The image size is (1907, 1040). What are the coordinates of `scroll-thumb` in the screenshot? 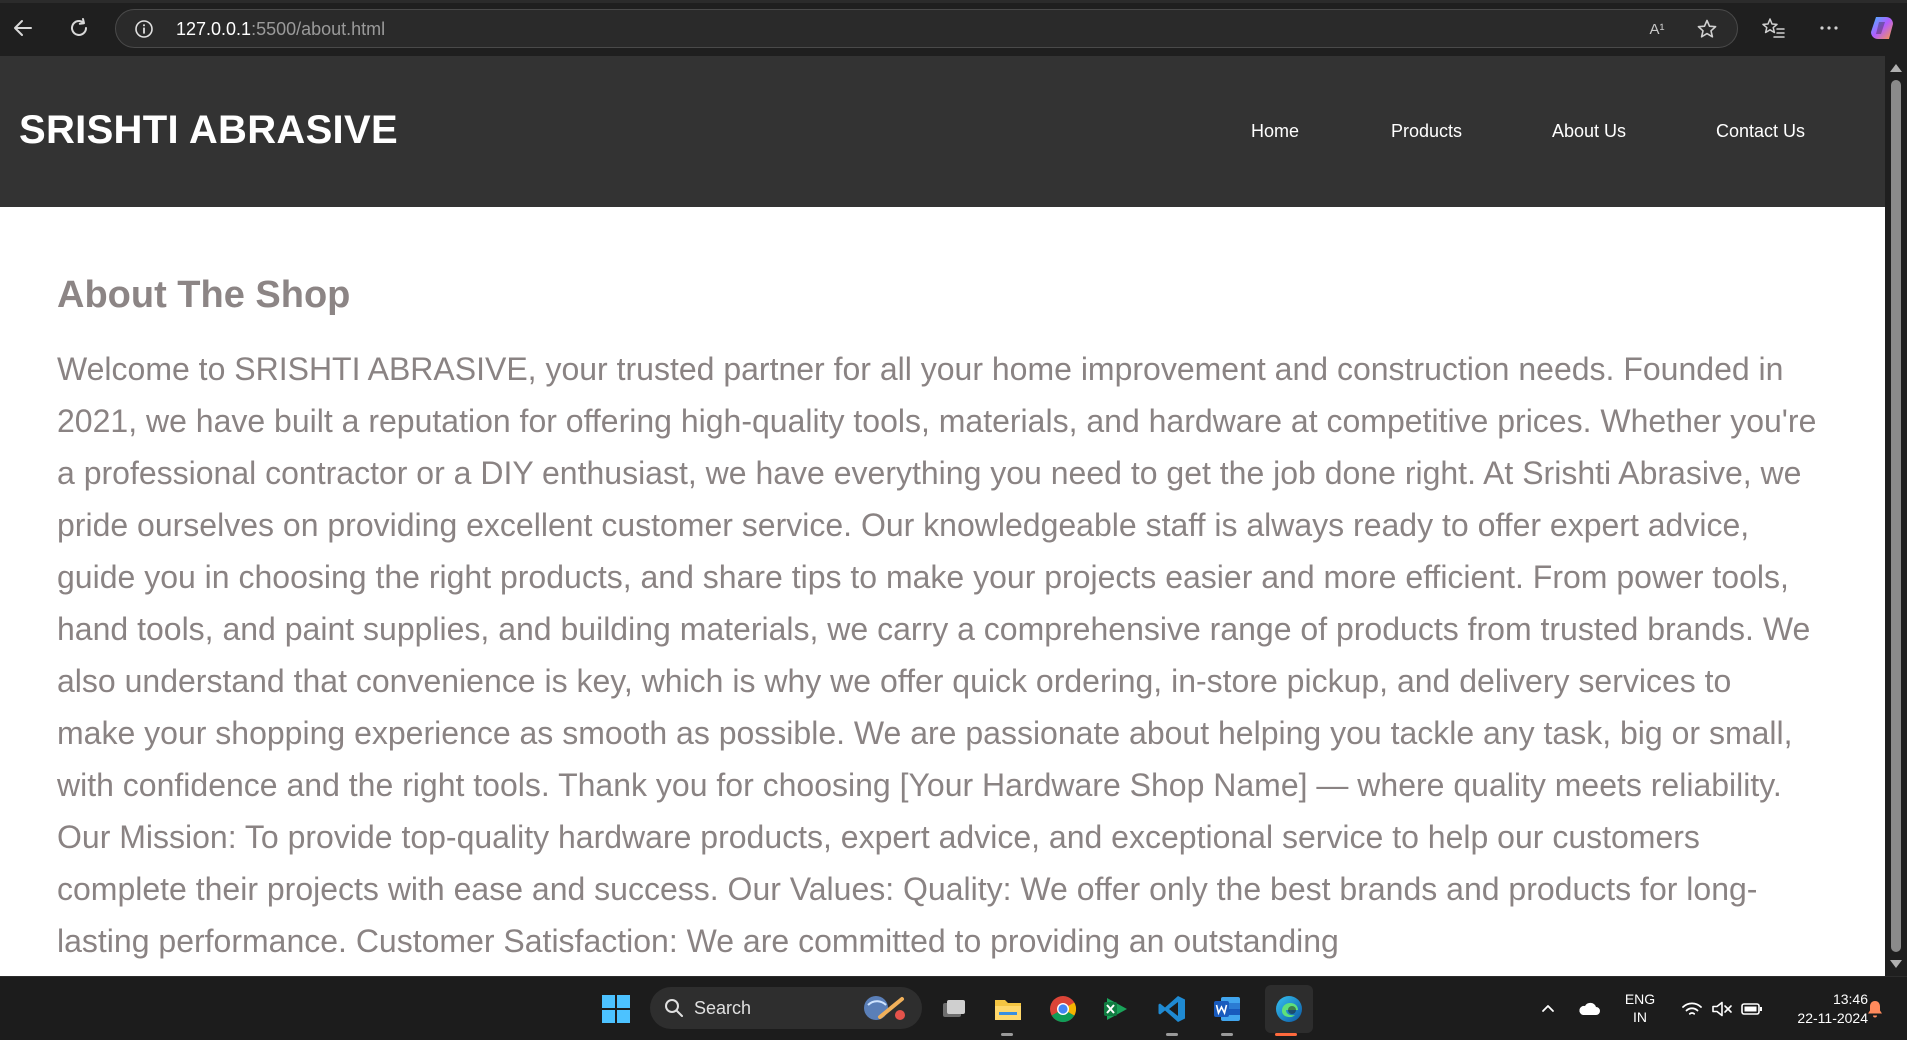 It's located at (1896, 516).